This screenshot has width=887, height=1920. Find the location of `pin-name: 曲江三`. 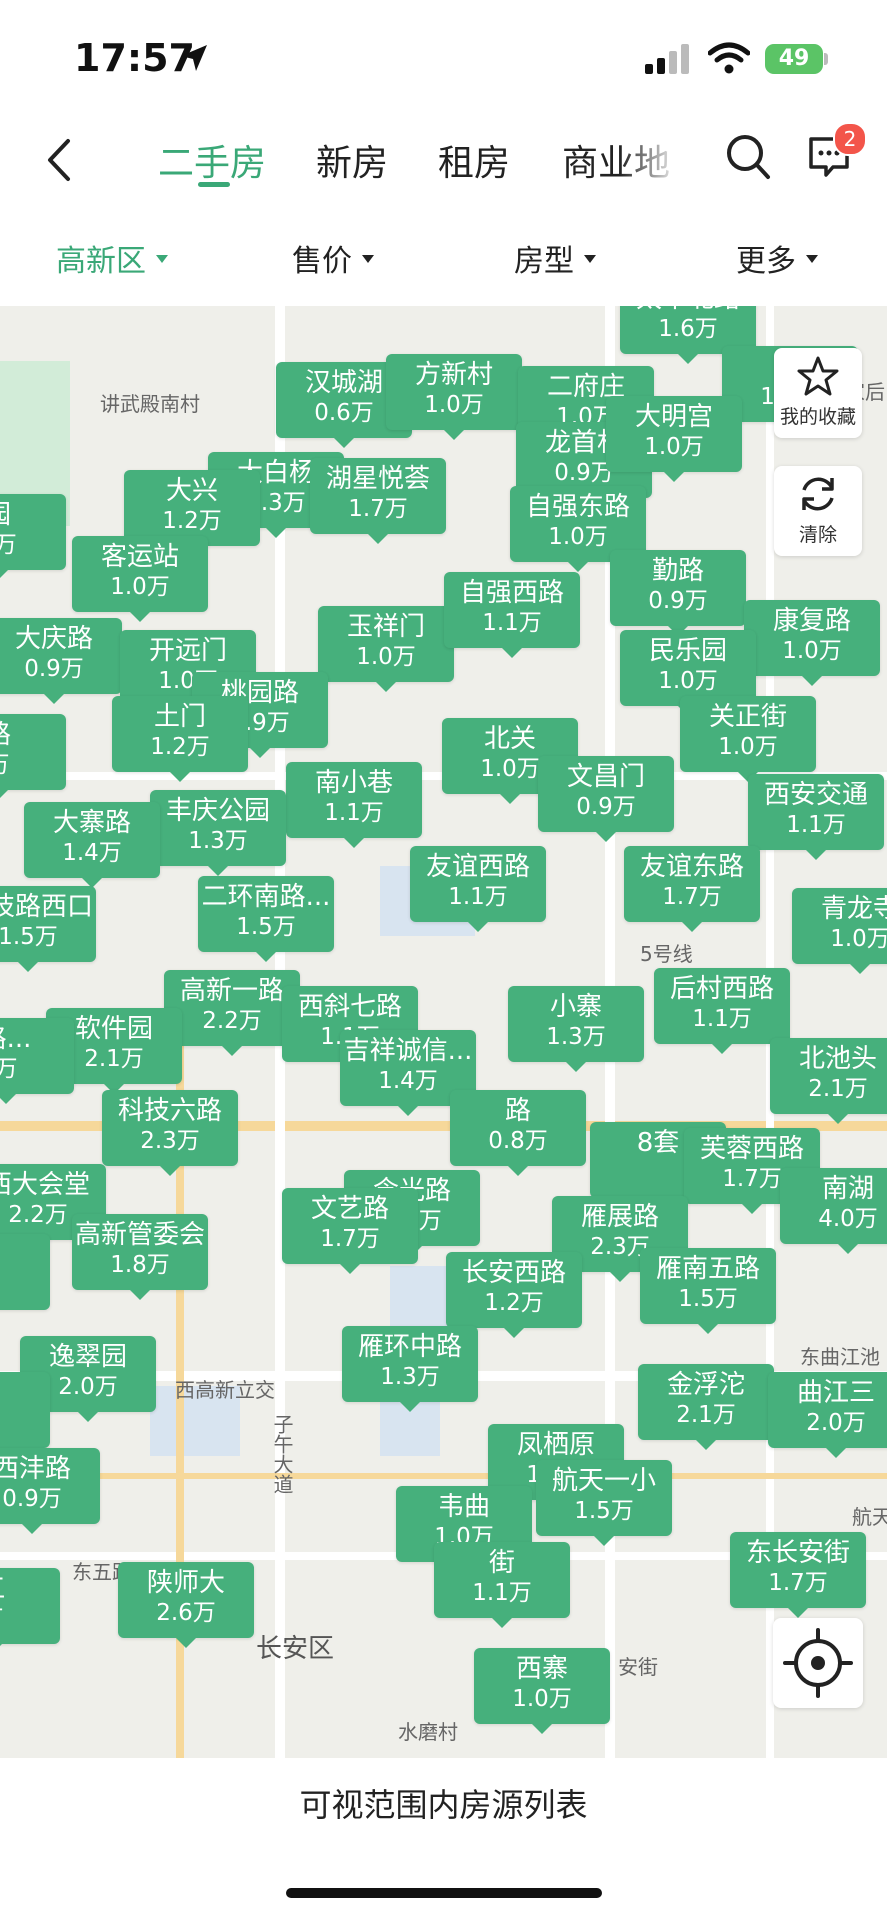

pin-name: 曲江三 is located at coordinates (835, 1393).